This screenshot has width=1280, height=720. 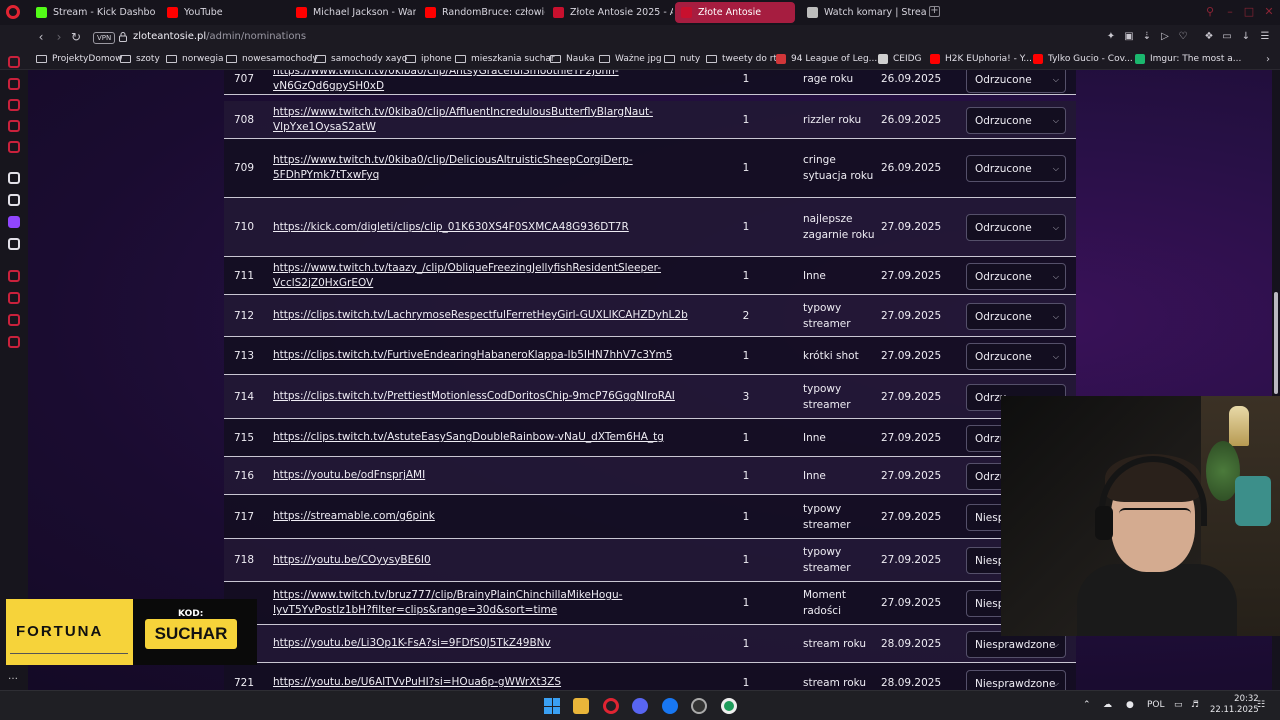 What do you see at coordinates (79, 59) in the screenshot?
I see `bookmark-item: ProjektyDomow` at bounding box center [79, 59].